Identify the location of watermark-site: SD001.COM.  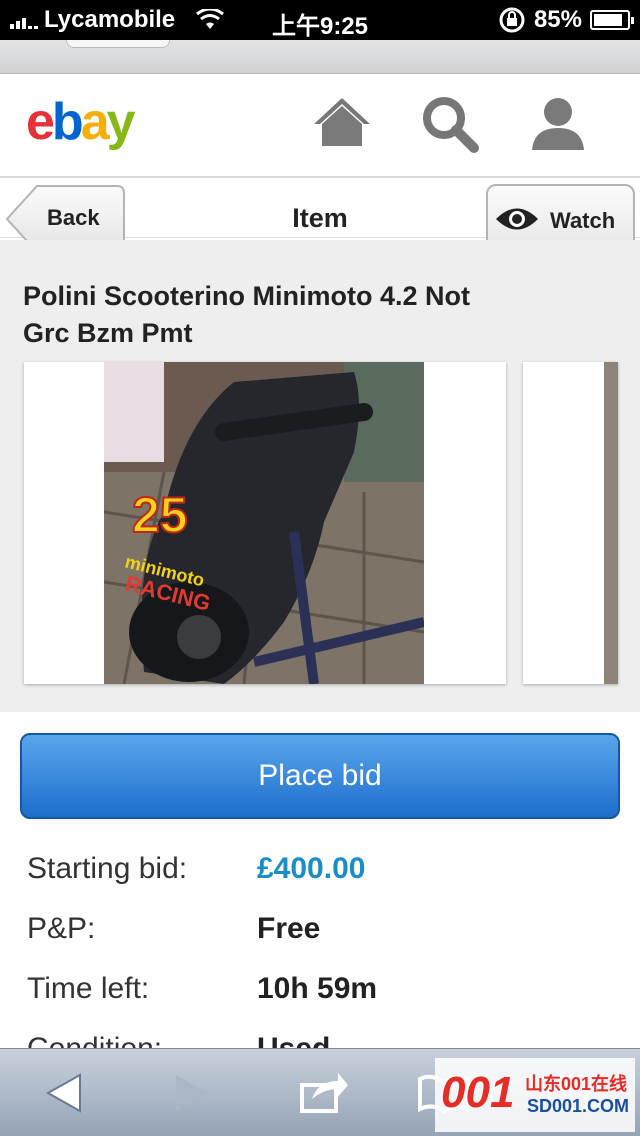
(578, 1106).